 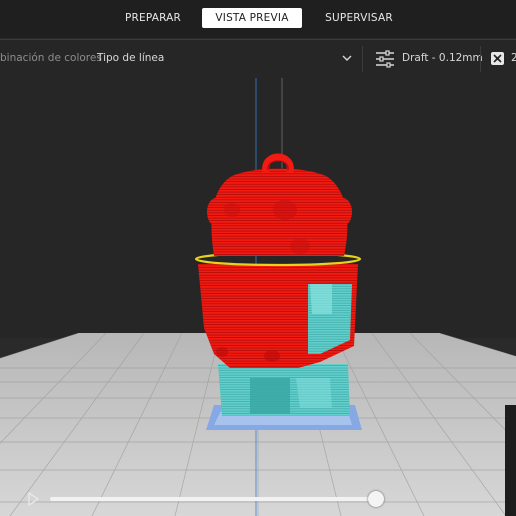 I want to click on sliders-icon, so click(x=385, y=59).